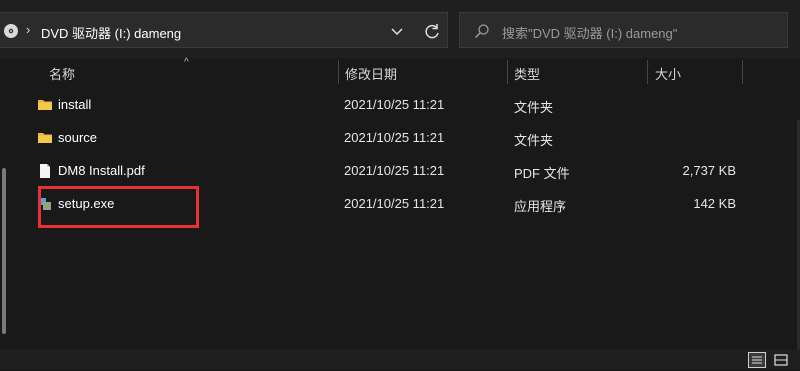 The width and height of the screenshot is (800, 371). What do you see at coordinates (400, 71) in the screenshot?
I see `column-header-row: ^ 名称 修改日期 类型 大小` at bounding box center [400, 71].